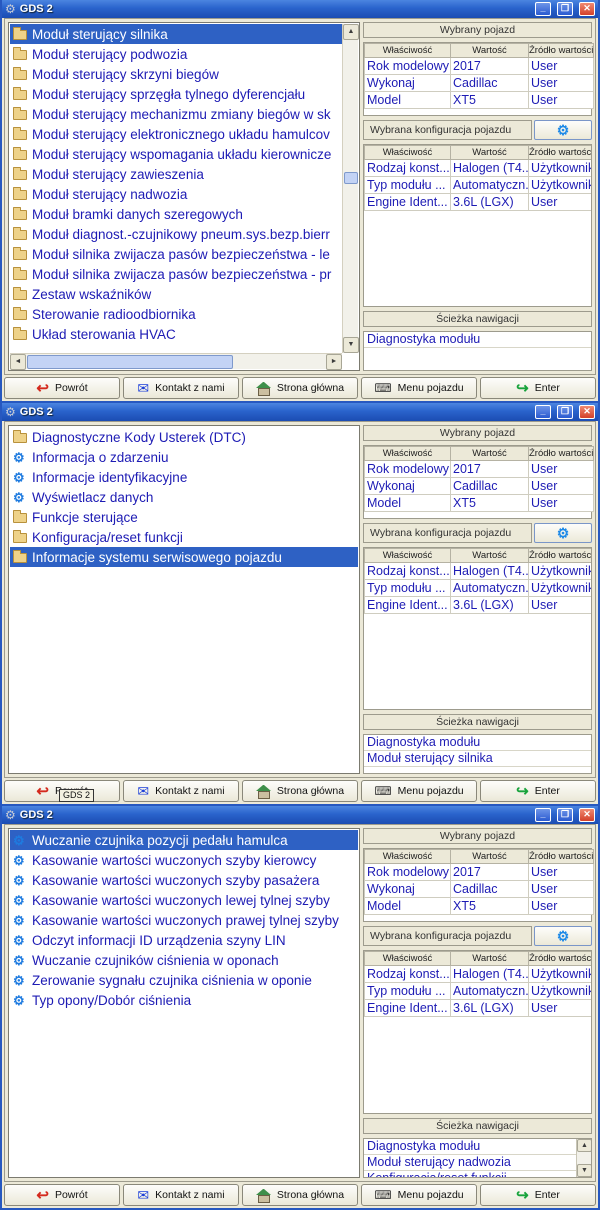 Image resolution: width=600 pixels, height=1210 pixels. What do you see at coordinates (477, 759) in the screenshot?
I see `nav-path-item: Moduł sterujący silnika` at bounding box center [477, 759].